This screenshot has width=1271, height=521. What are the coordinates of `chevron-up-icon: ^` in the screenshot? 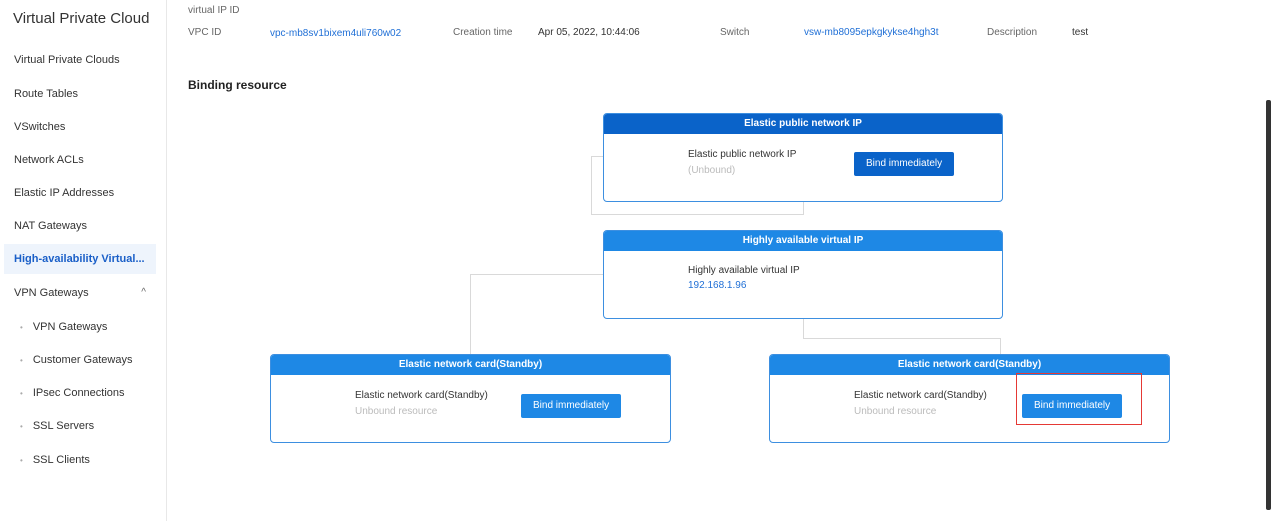 It's located at (143, 293).